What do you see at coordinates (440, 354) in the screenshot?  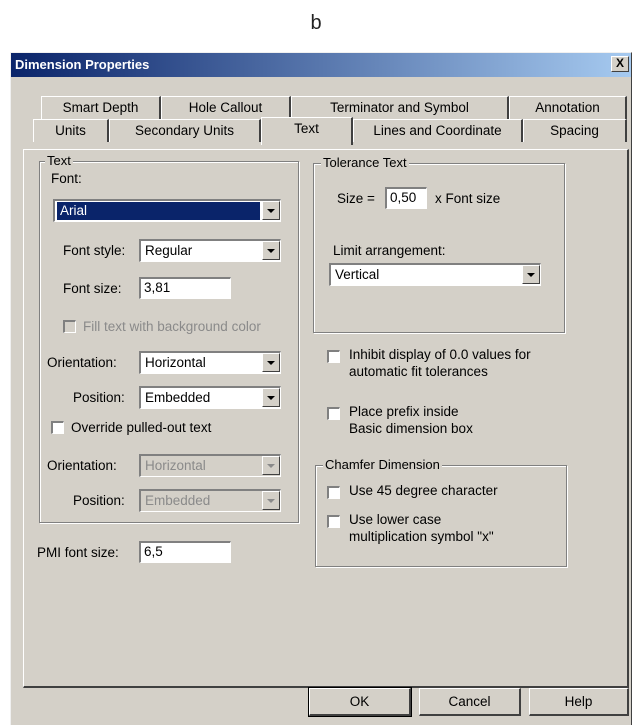 I see `inhibit-display-line1: Inhibit display of 0.0 values for` at bounding box center [440, 354].